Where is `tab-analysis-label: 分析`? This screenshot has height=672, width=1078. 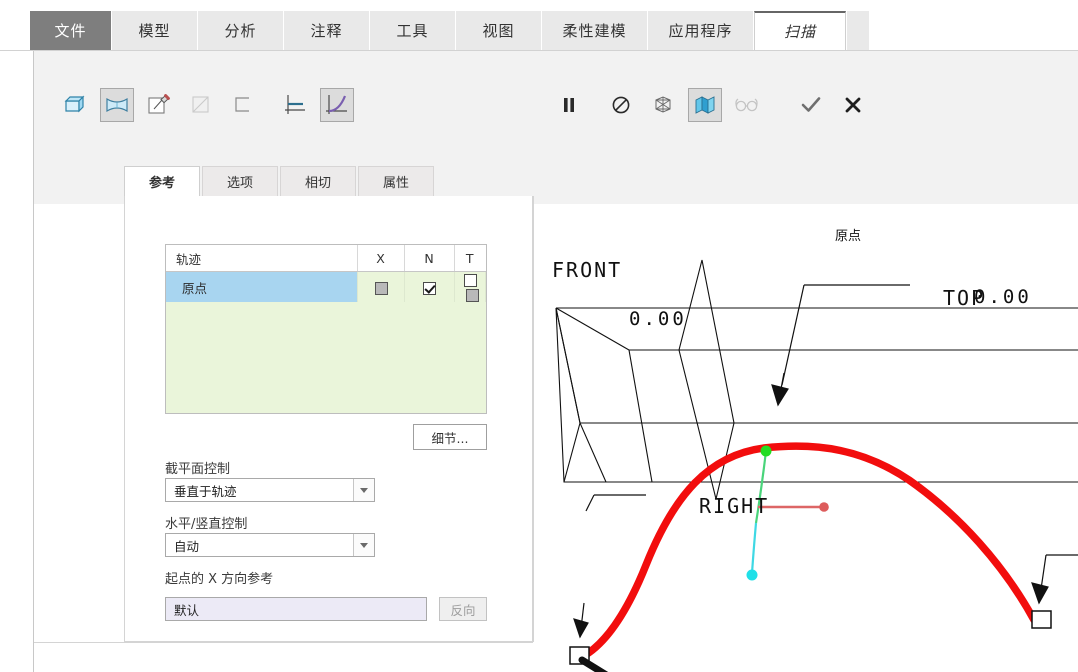
tab-analysis-label: 分析 is located at coordinates (240, 31).